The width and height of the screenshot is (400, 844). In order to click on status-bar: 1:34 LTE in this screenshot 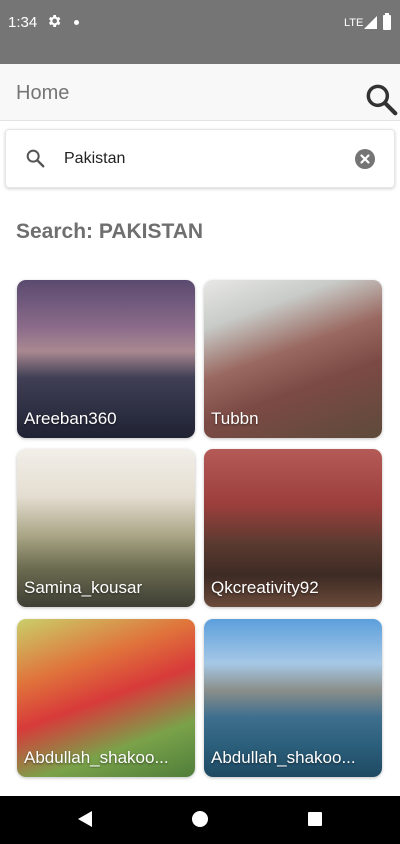, I will do `click(200, 24)`.